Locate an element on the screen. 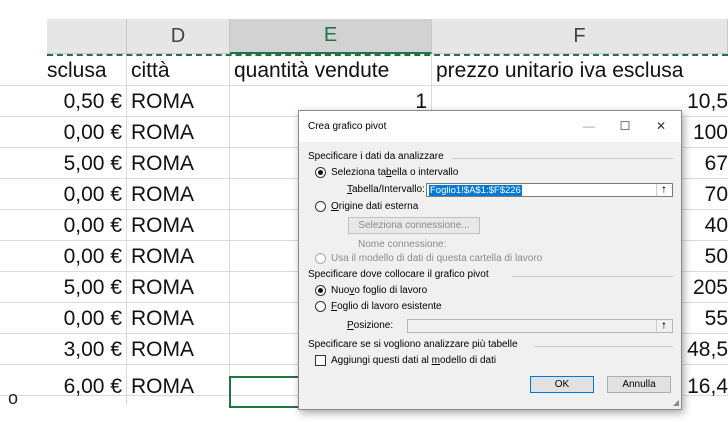 This screenshot has width=728, height=437. header-cell-prezzo: prezzo unitario iva esclusa is located at coordinates (580, 70).